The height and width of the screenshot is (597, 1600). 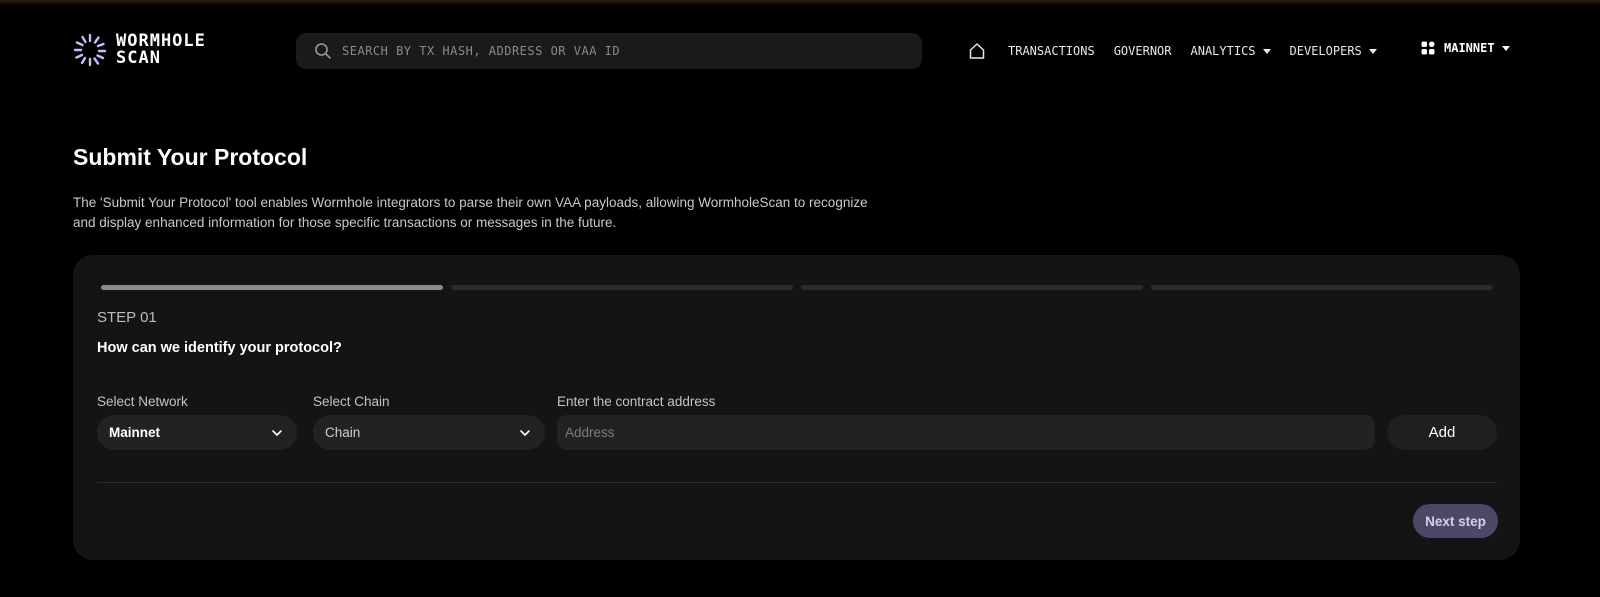 I want to click on network-field-label: Select Network, so click(x=142, y=401).